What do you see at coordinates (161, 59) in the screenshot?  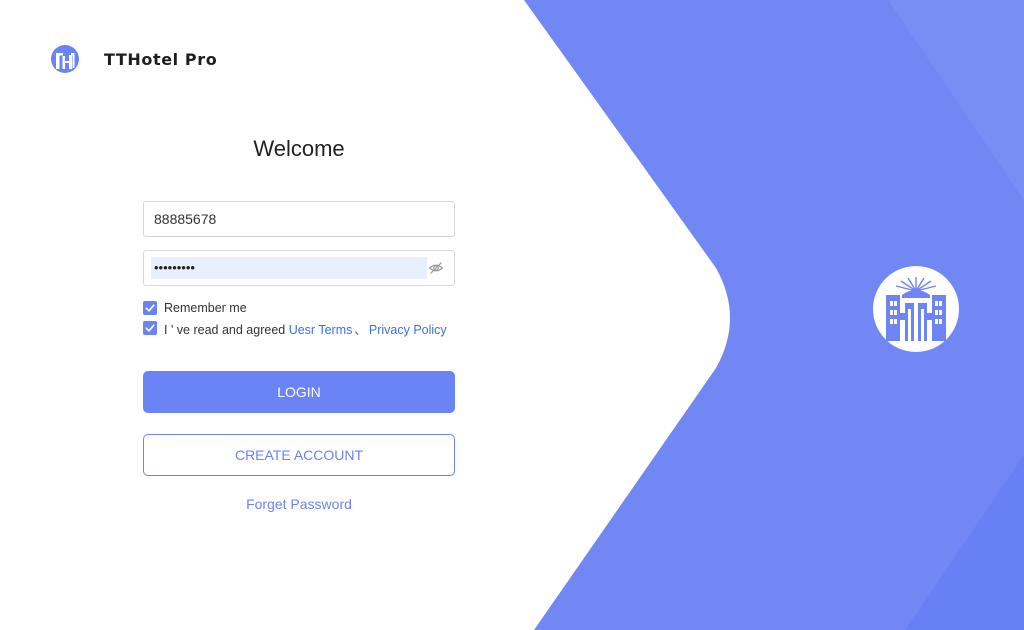 I see `app-name: TTHotel Pro` at bounding box center [161, 59].